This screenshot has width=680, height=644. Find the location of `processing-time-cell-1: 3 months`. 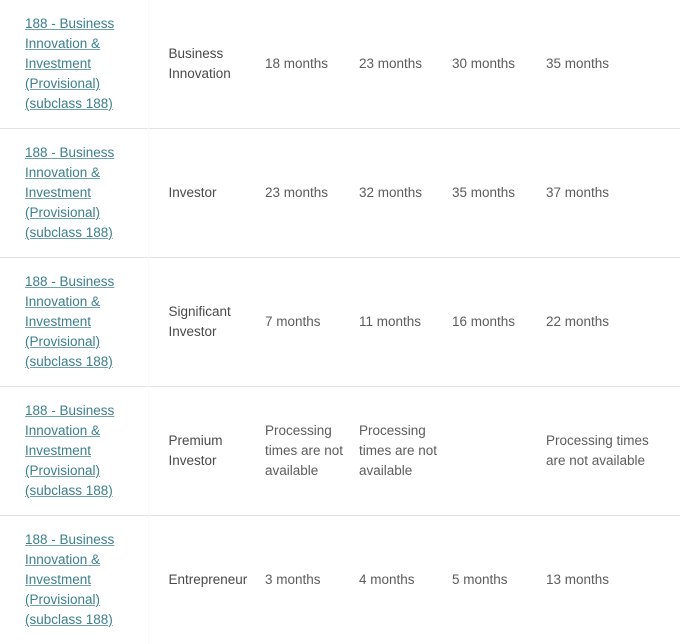

processing-time-cell-1: 3 months is located at coordinates (312, 580).